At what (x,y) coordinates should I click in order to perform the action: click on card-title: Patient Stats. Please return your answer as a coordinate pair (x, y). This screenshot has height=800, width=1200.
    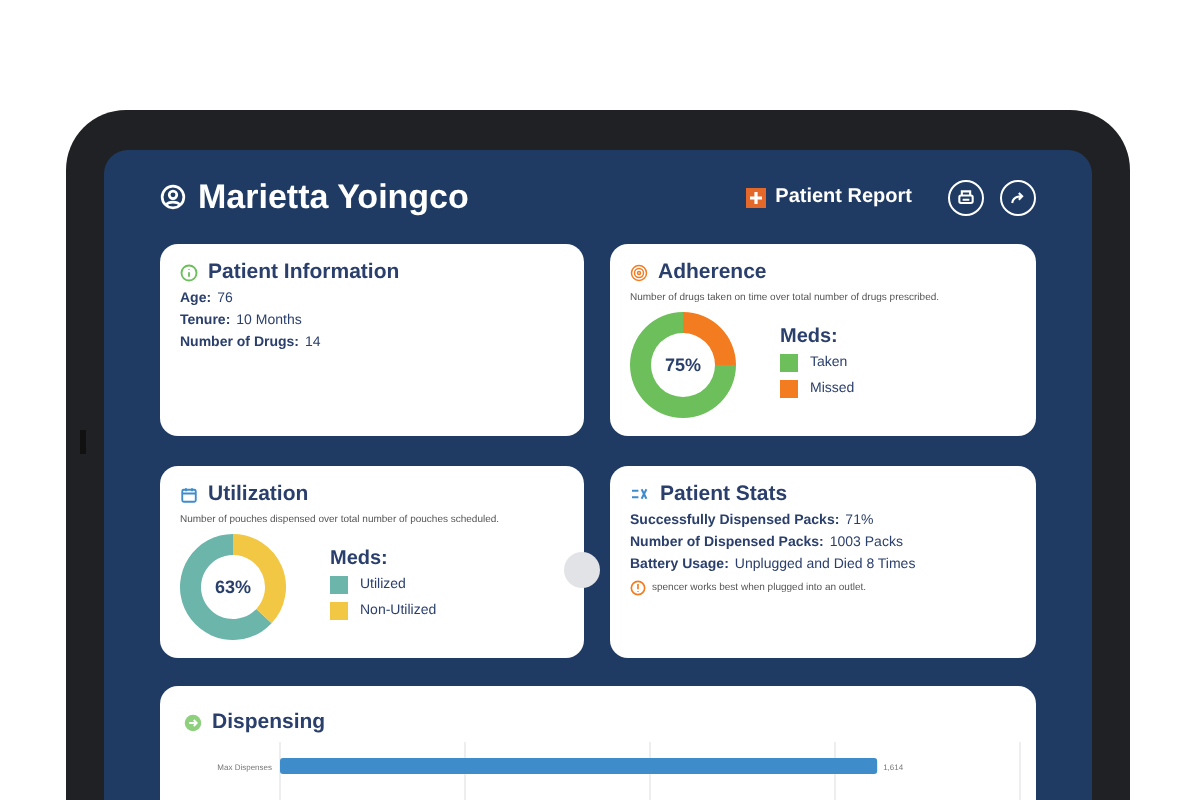
    Looking at the image, I should click on (724, 494).